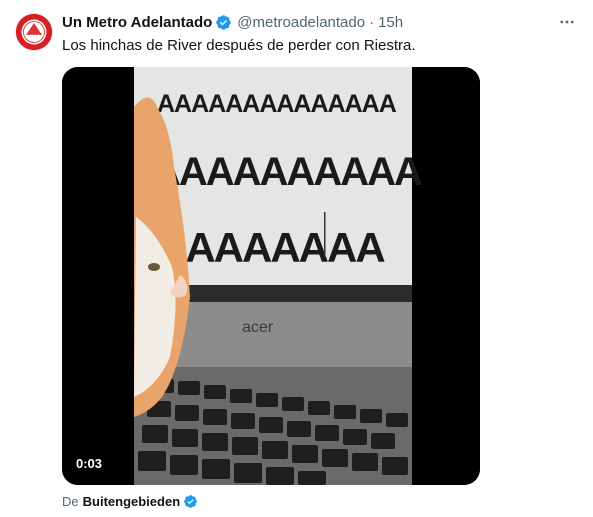 Image resolution: width=593 pixels, height=517 pixels. I want to click on avatar-logo: UMA, so click(34, 32).